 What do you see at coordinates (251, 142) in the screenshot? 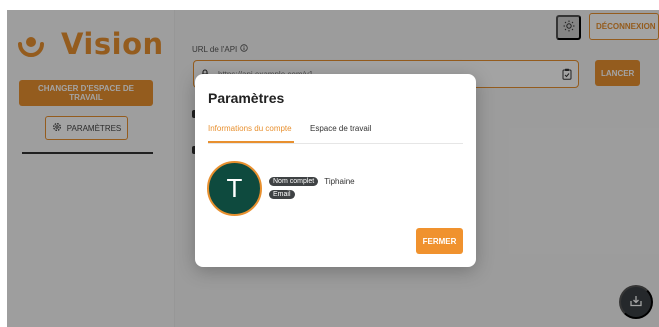
I see `active-tab-indicator` at bounding box center [251, 142].